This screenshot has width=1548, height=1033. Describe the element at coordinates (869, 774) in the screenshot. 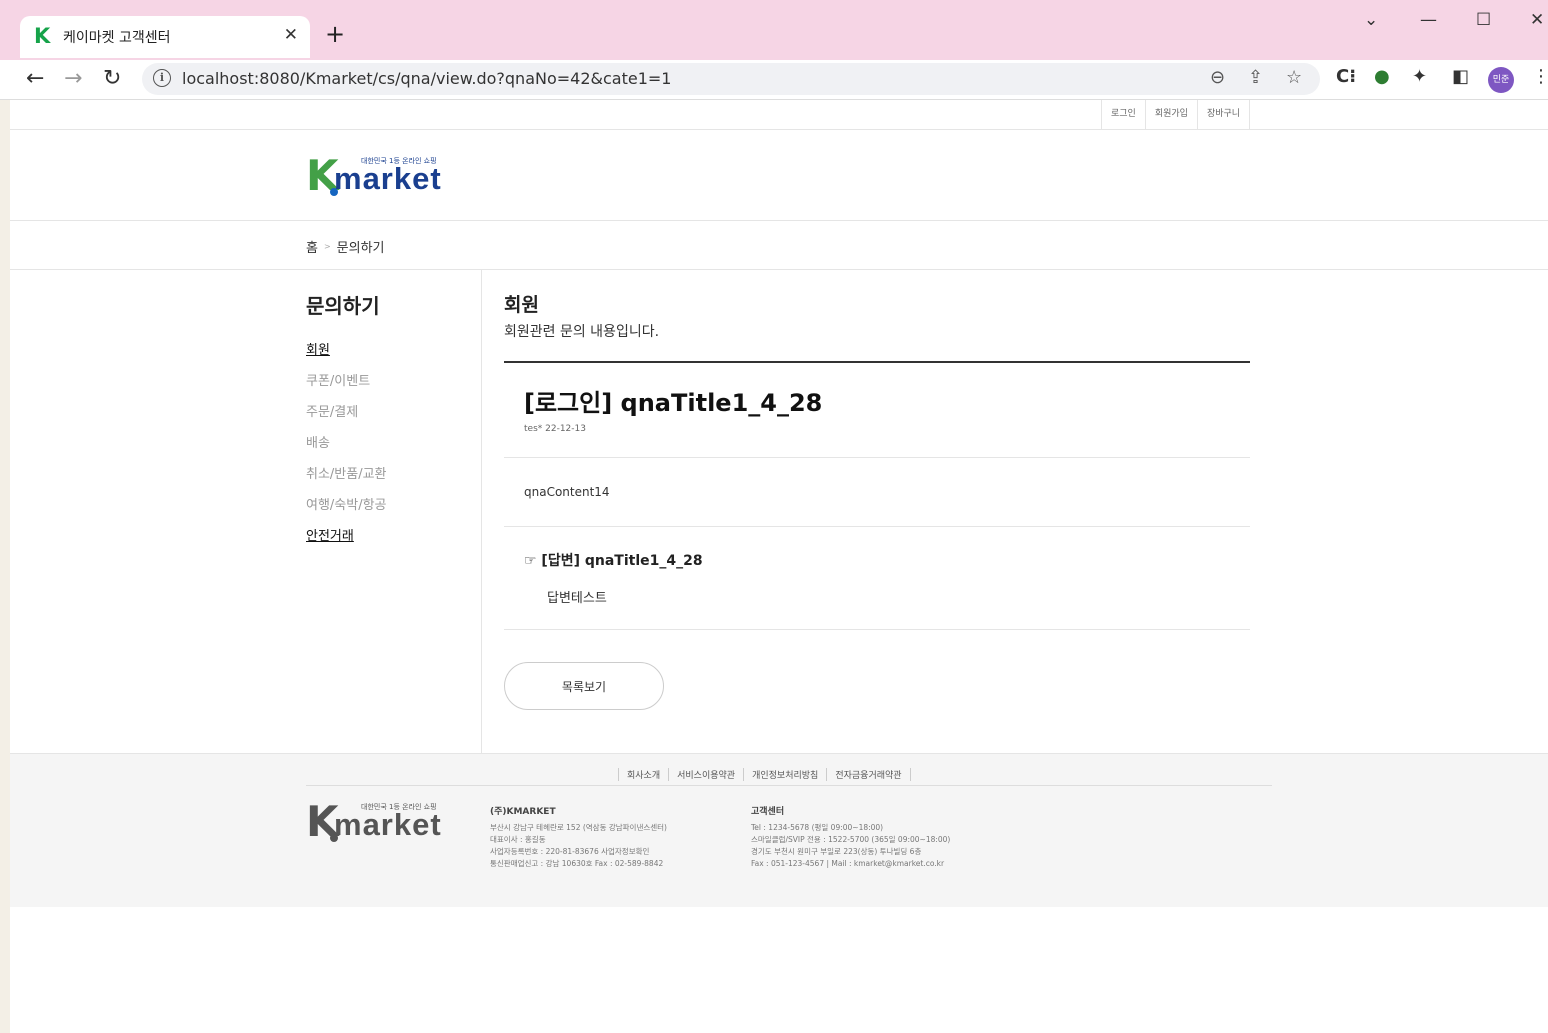

I see `footer-link-efinance: 전자금융거래약관` at that location.